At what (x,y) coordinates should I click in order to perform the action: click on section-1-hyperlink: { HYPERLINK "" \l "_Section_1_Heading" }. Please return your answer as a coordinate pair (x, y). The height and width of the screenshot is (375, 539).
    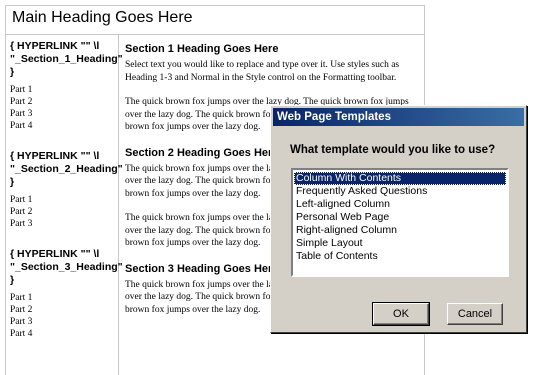
    Looking at the image, I should click on (66, 59).